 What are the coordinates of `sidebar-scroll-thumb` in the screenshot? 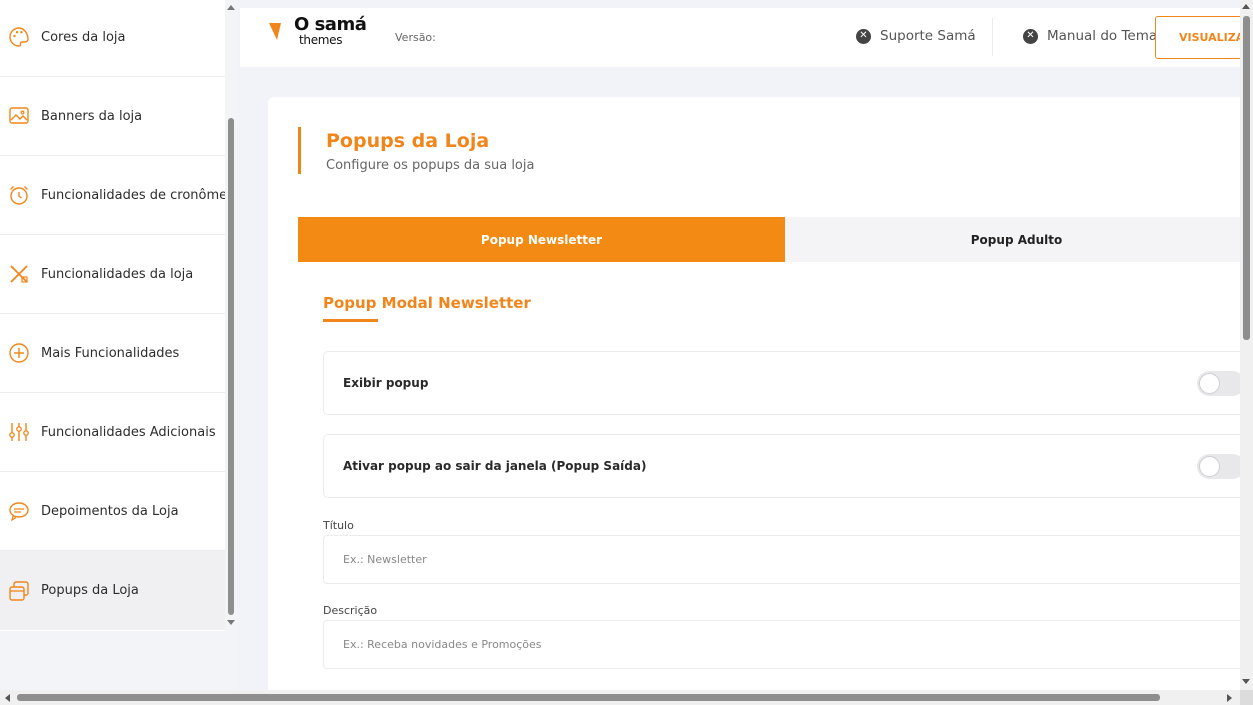 It's located at (231, 366).